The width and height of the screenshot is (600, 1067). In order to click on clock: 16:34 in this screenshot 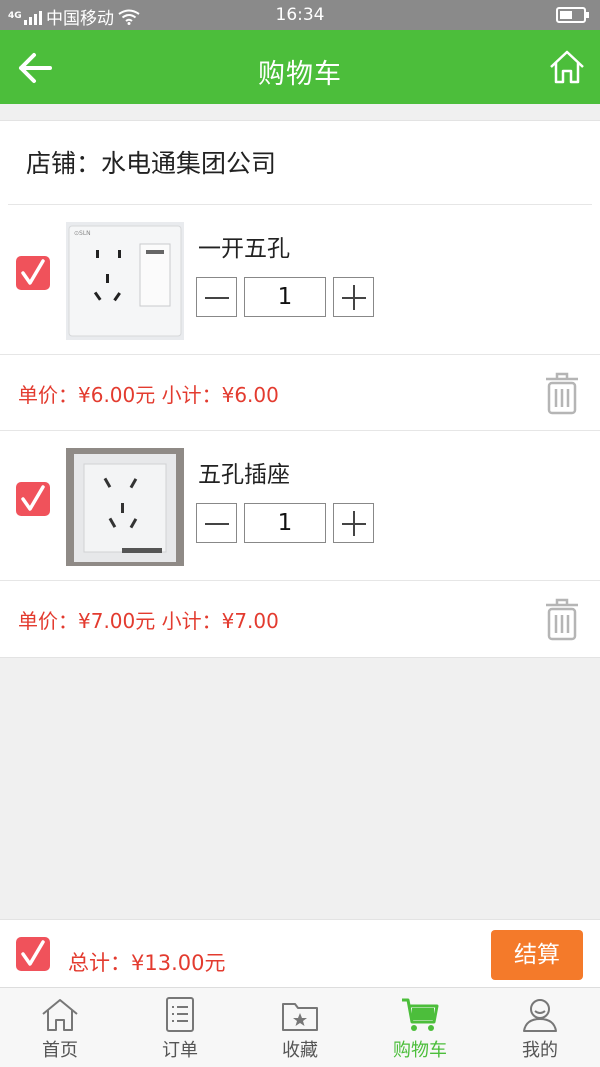, I will do `click(300, 15)`.